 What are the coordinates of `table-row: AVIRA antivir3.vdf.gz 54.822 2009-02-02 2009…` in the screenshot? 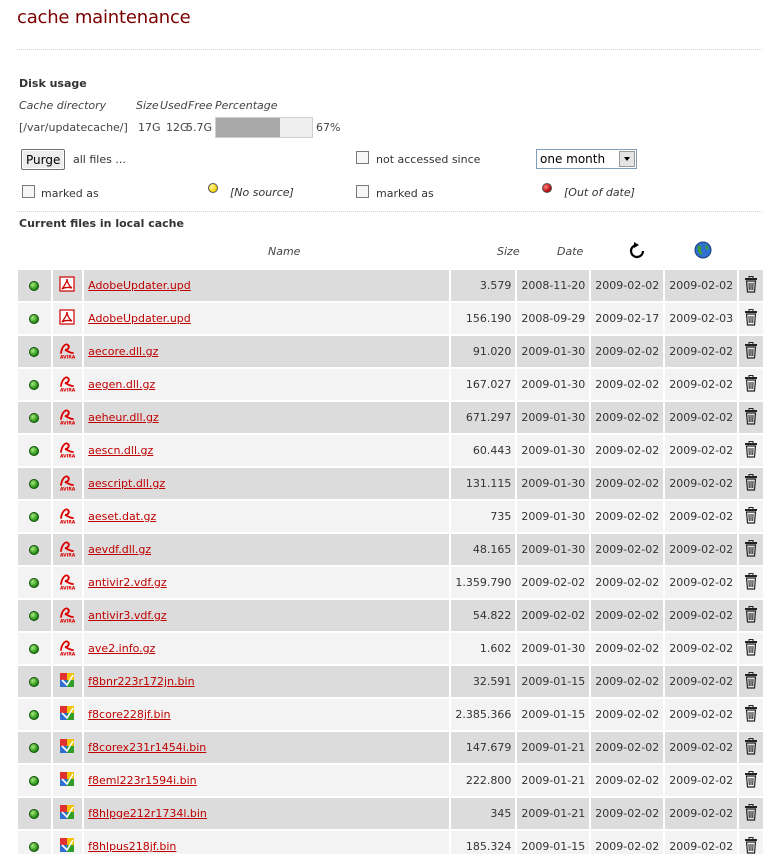 It's located at (390, 615).